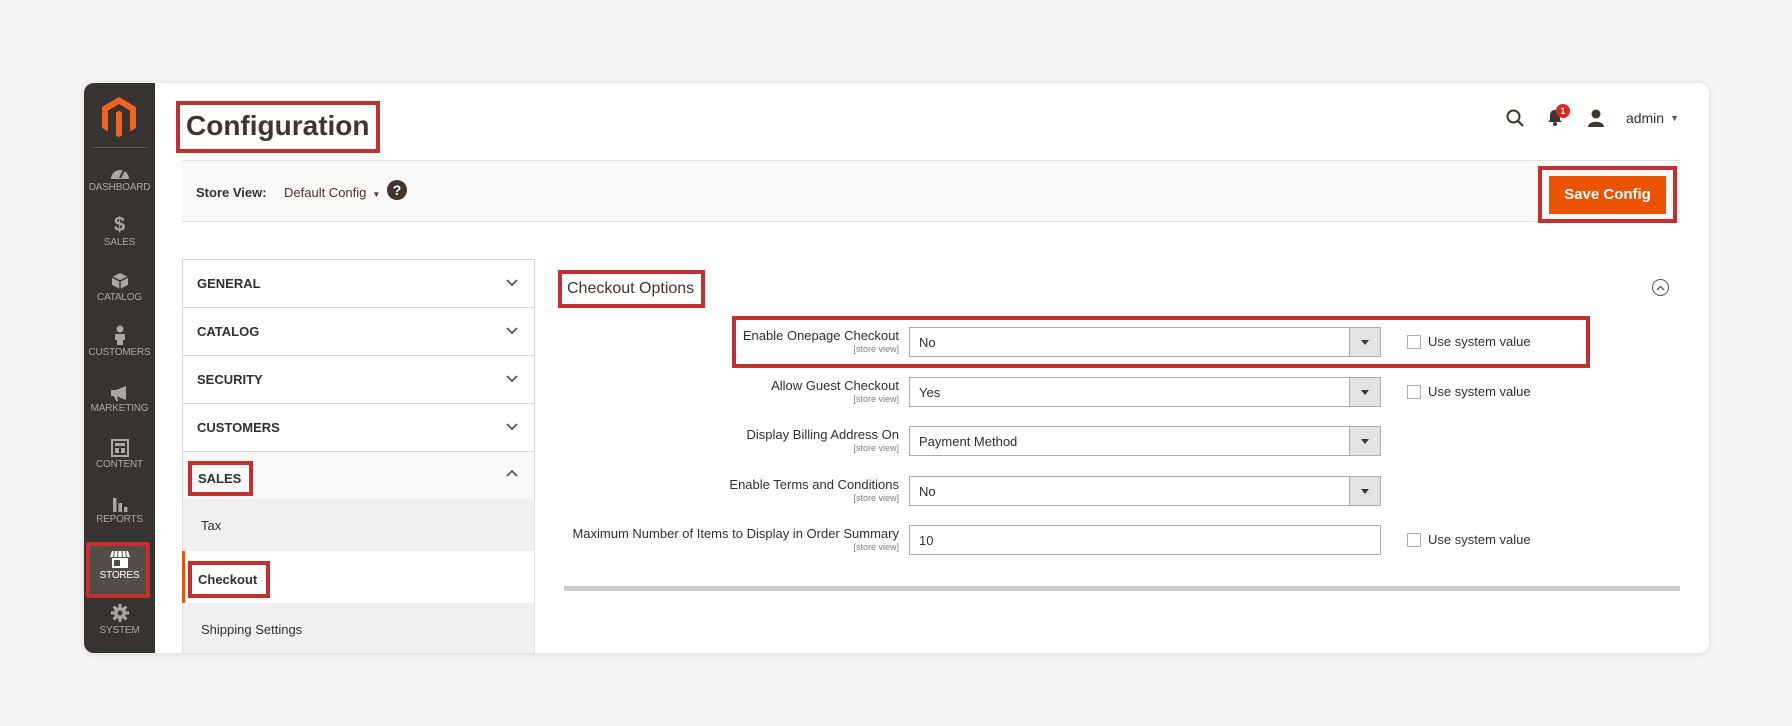 This screenshot has height=726, width=1792. I want to click on config-section-label: SALES, so click(221, 478).